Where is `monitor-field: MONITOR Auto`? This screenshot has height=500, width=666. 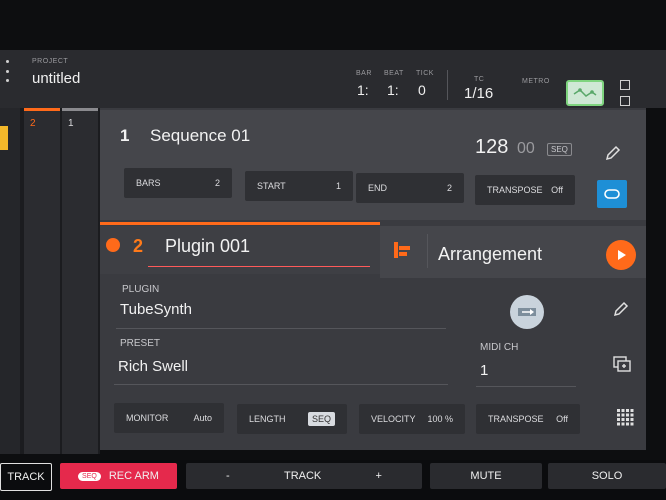
monitor-field: MONITOR Auto is located at coordinates (169, 418).